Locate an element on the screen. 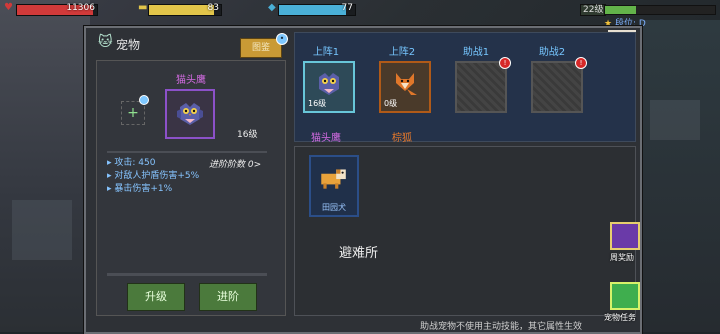 The image size is (720, 334). selected-pet-portrait is located at coordinates (190, 114).